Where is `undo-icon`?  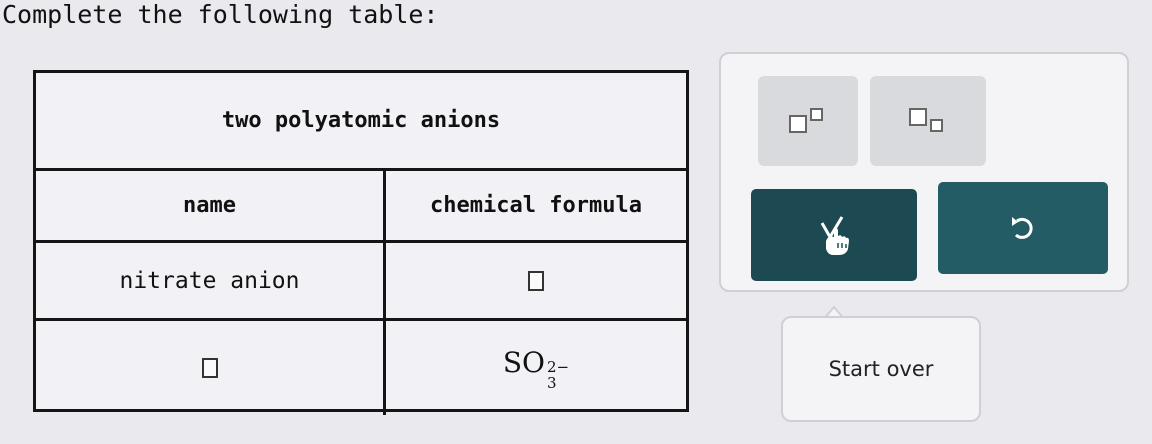 undo-icon is located at coordinates (1022, 228).